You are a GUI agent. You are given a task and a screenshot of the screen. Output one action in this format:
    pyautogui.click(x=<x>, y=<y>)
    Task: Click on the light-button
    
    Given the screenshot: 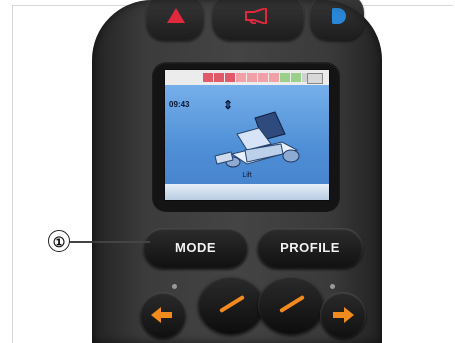 What is the action you would take?
    pyautogui.click(x=337, y=20)
    